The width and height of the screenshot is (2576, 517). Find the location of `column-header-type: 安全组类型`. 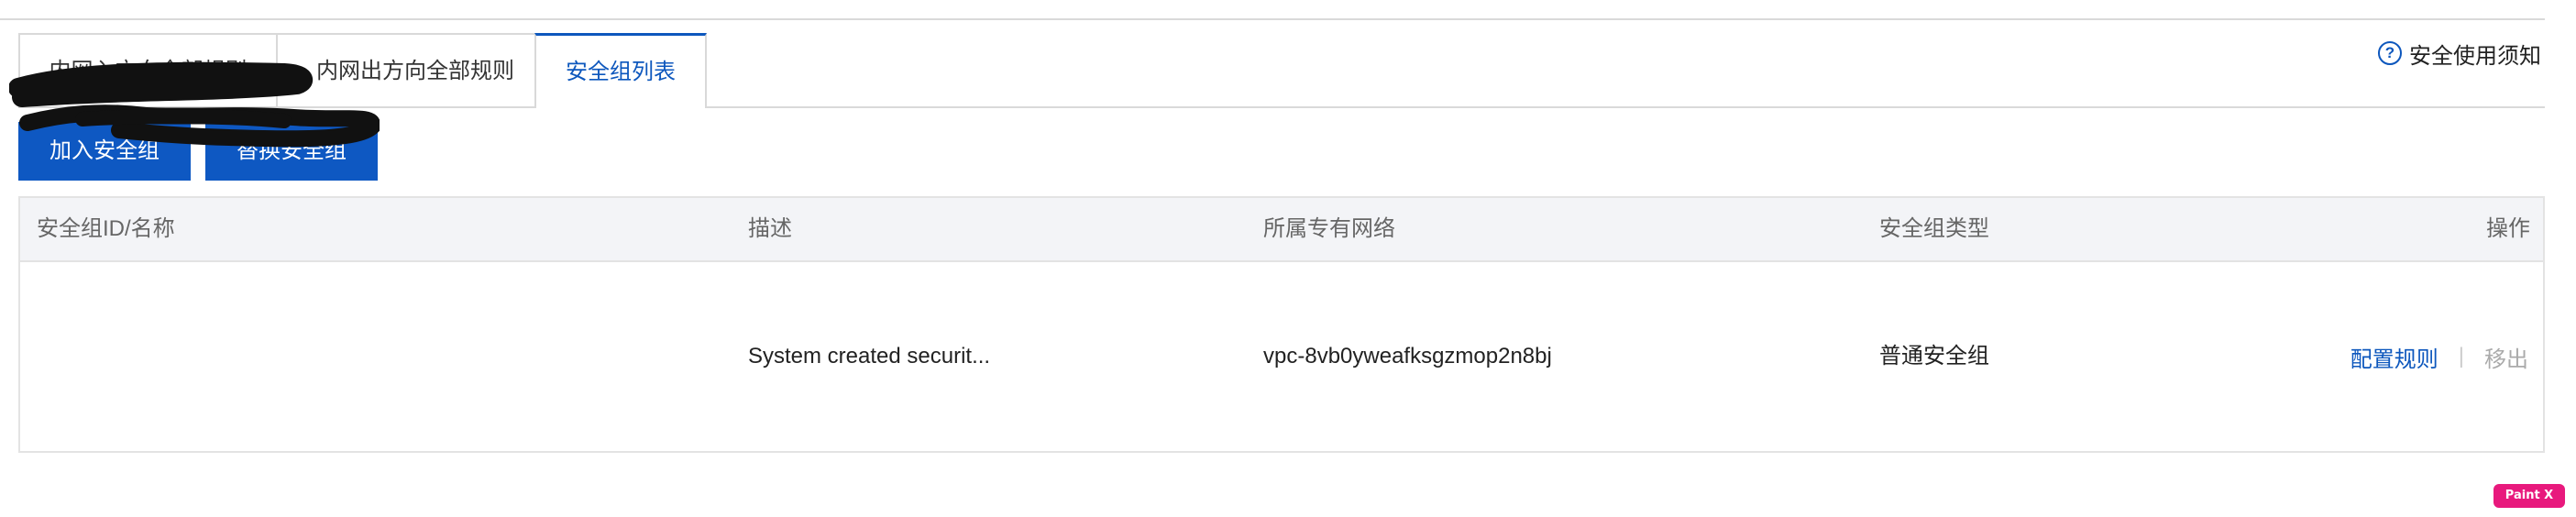

column-header-type: 安全组类型 is located at coordinates (1934, 228).